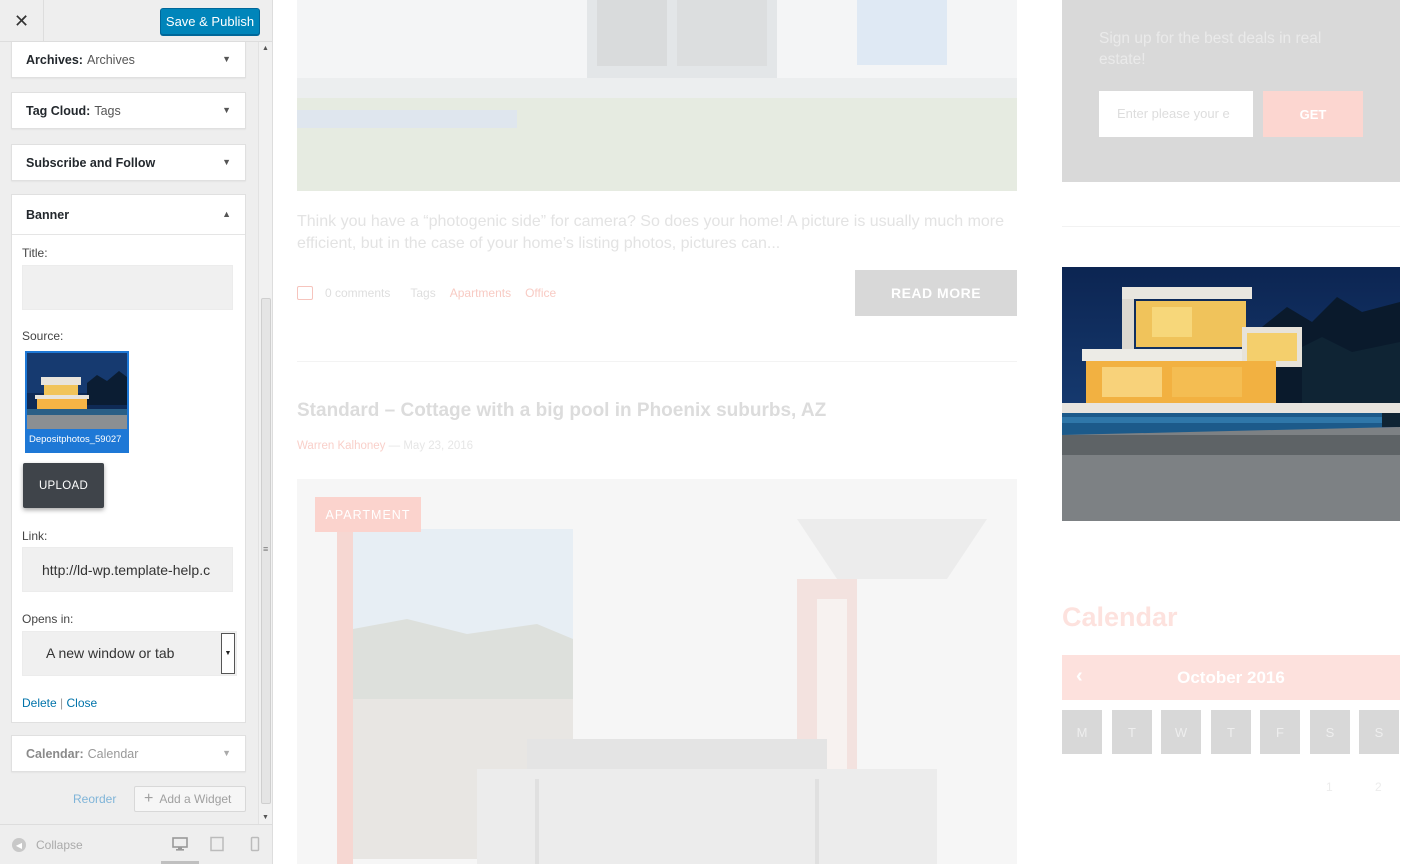 The width and height of the screenshot is (1419, 864). What do you see at coordinates (1313, 114) in the screenshot?
I see `get-button: GET` at bounding box center [1313, 114].